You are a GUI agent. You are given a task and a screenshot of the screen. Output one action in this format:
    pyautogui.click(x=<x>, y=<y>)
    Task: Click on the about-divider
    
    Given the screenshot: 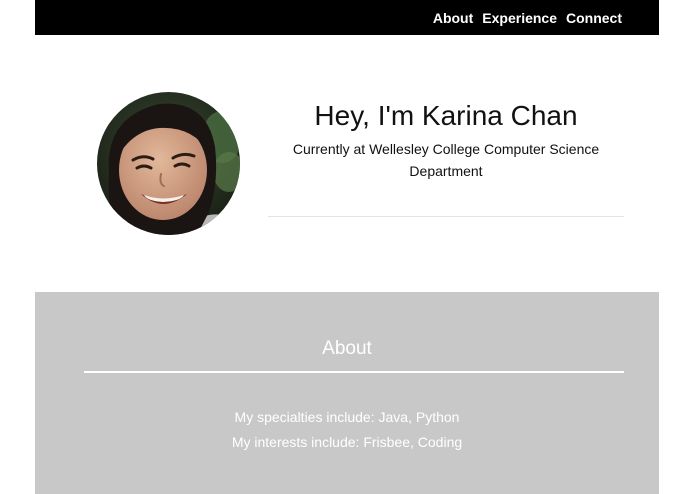 What is the action you would take?
    pyautogui.click(x=354, y=372)
    